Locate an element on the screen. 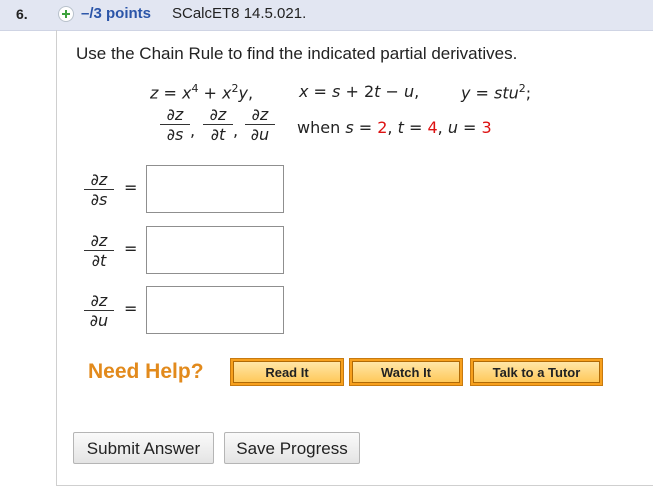 The height and width of the screenshot is (493, 653). need-help-label: Need Help? is located at coordinates (146, 371).